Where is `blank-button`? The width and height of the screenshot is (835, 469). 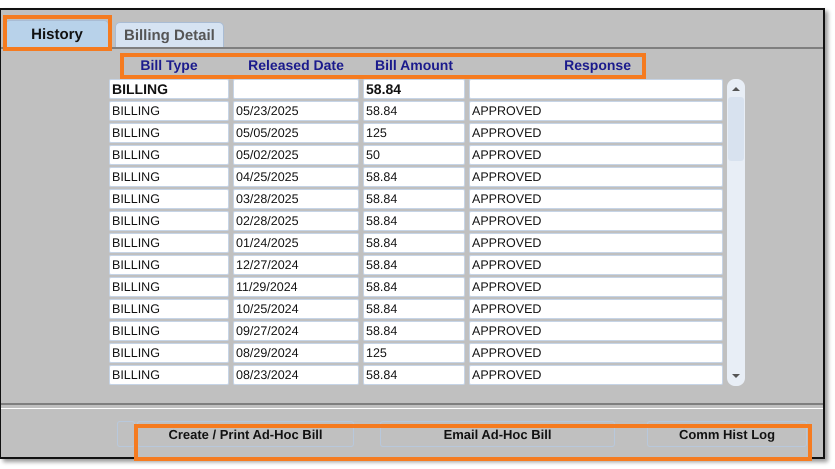
blank-button is located at coordinates (126, 434).